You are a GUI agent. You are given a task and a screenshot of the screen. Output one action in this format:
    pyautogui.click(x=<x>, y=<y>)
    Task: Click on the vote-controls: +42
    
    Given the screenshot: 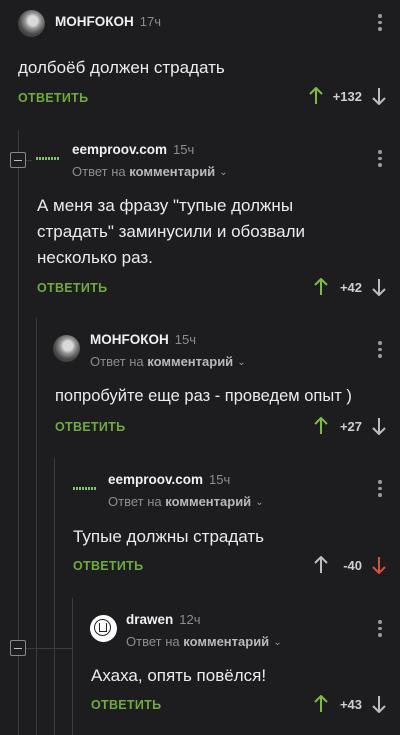 What is the action you would take?
    pyautogui.click(x=350, y=287)
    